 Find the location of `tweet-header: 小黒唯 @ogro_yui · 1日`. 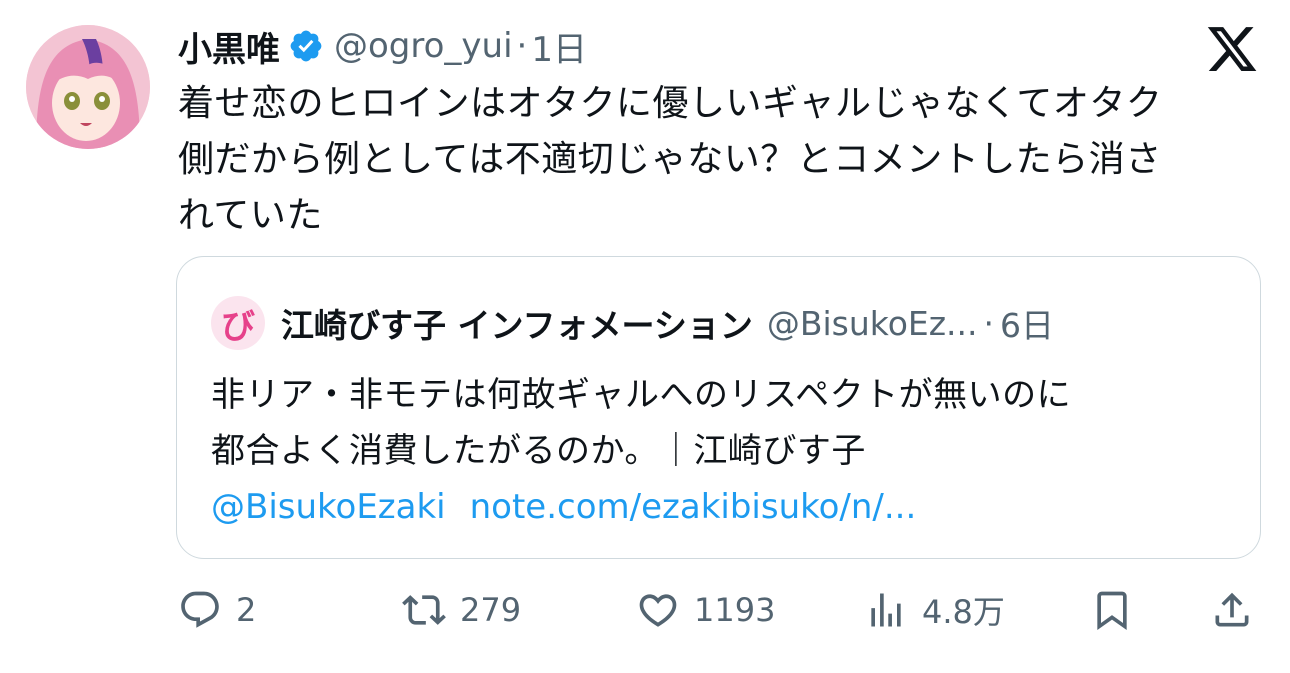

tweet-header: 小黒唯 @ogro_yui · 1日 is located at coordinates (382, 46).